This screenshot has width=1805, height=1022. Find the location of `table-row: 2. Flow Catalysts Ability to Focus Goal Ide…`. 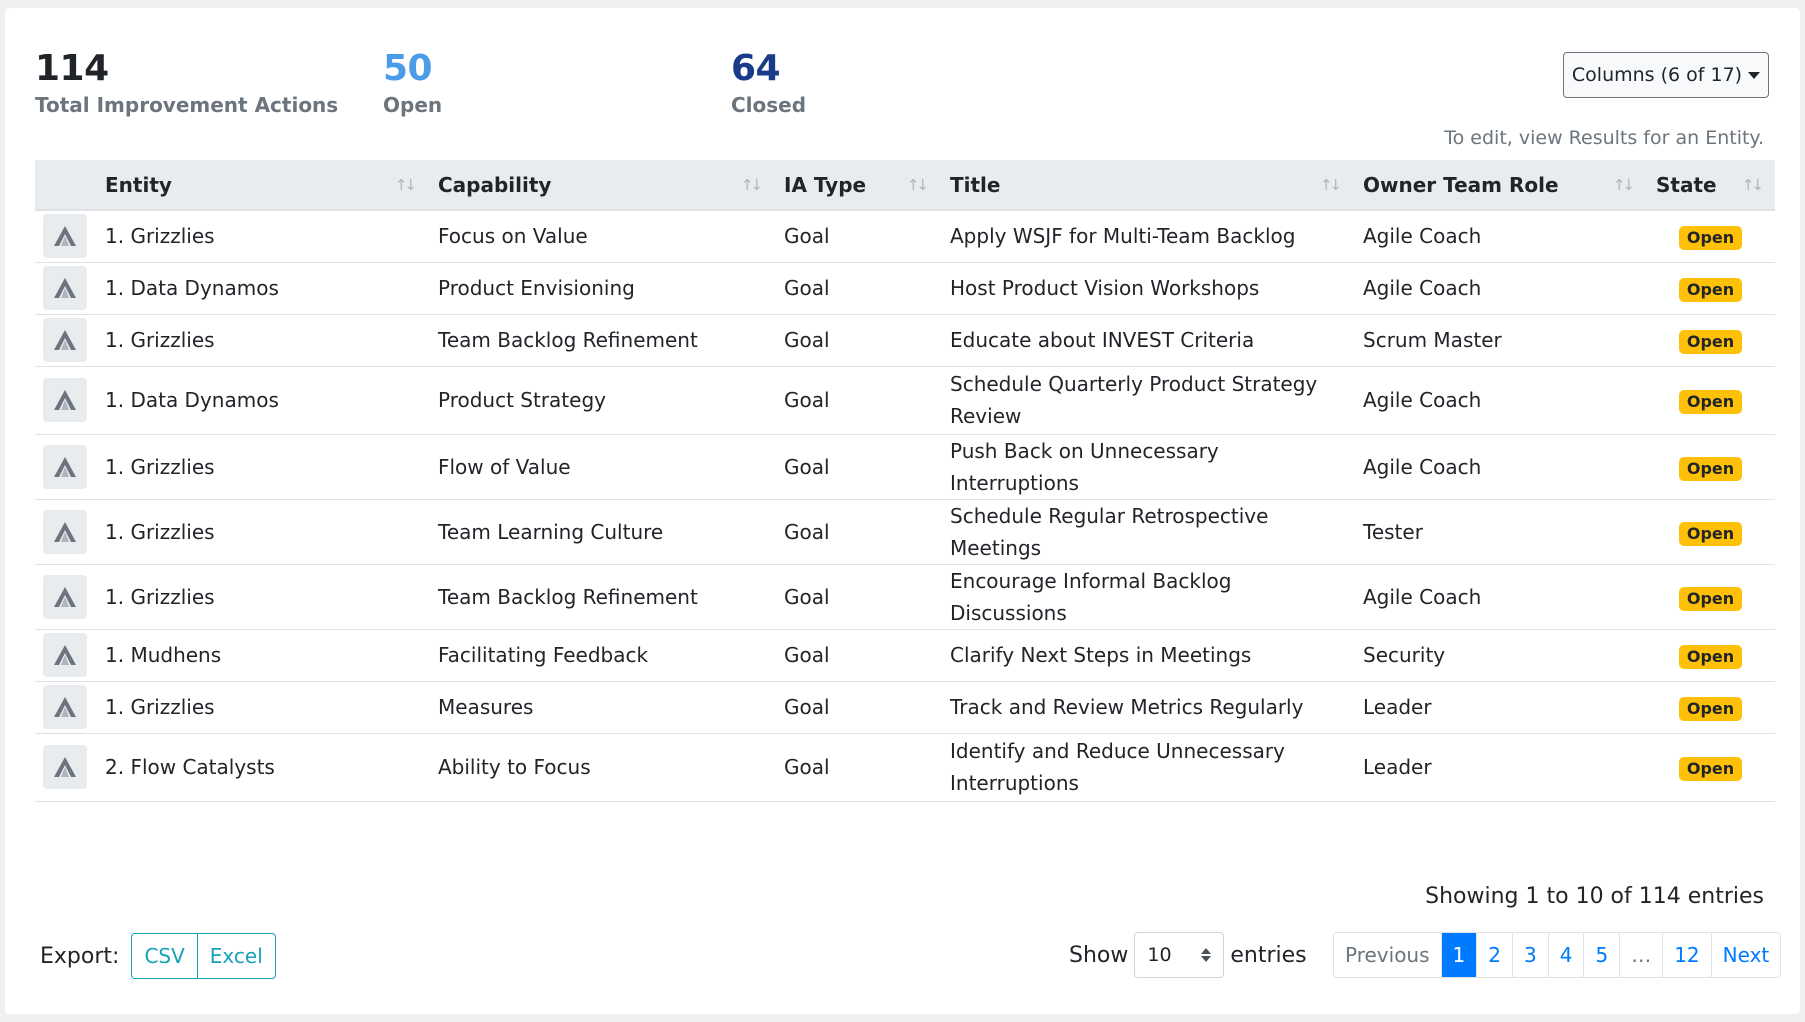

table-row: 2. Flow Catalysts Ability to Focus Goal Ide… is located at coordinates (905, 767).